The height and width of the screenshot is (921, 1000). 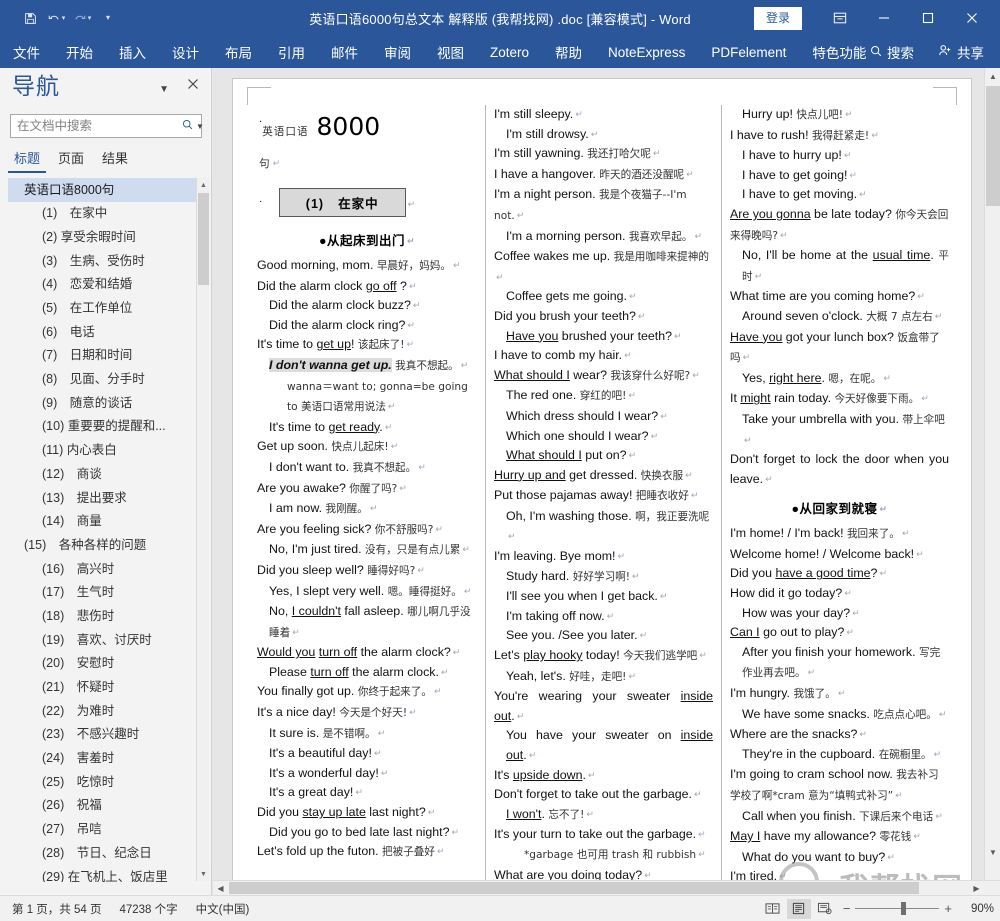 What do you see at coordinates (203, 126) in the screenshot?
I see `chevron-down-icon: ▼` at bounding box center [203, 126].